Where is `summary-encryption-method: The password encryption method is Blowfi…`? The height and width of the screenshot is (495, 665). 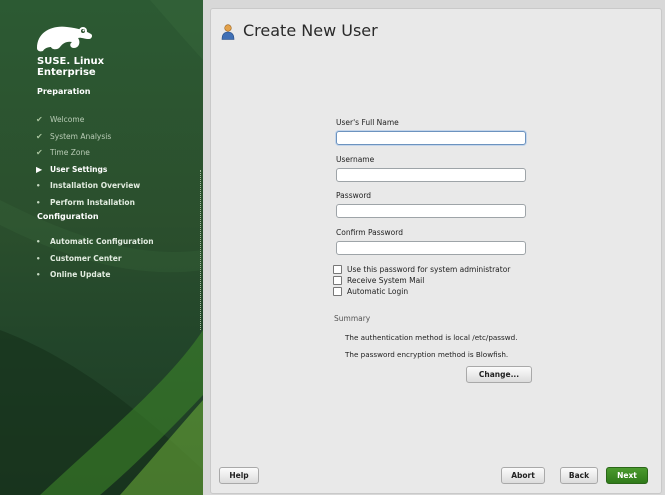
summary-encryption-method: The password encryption method is Blowfi… is located at coordinates (427, 354).